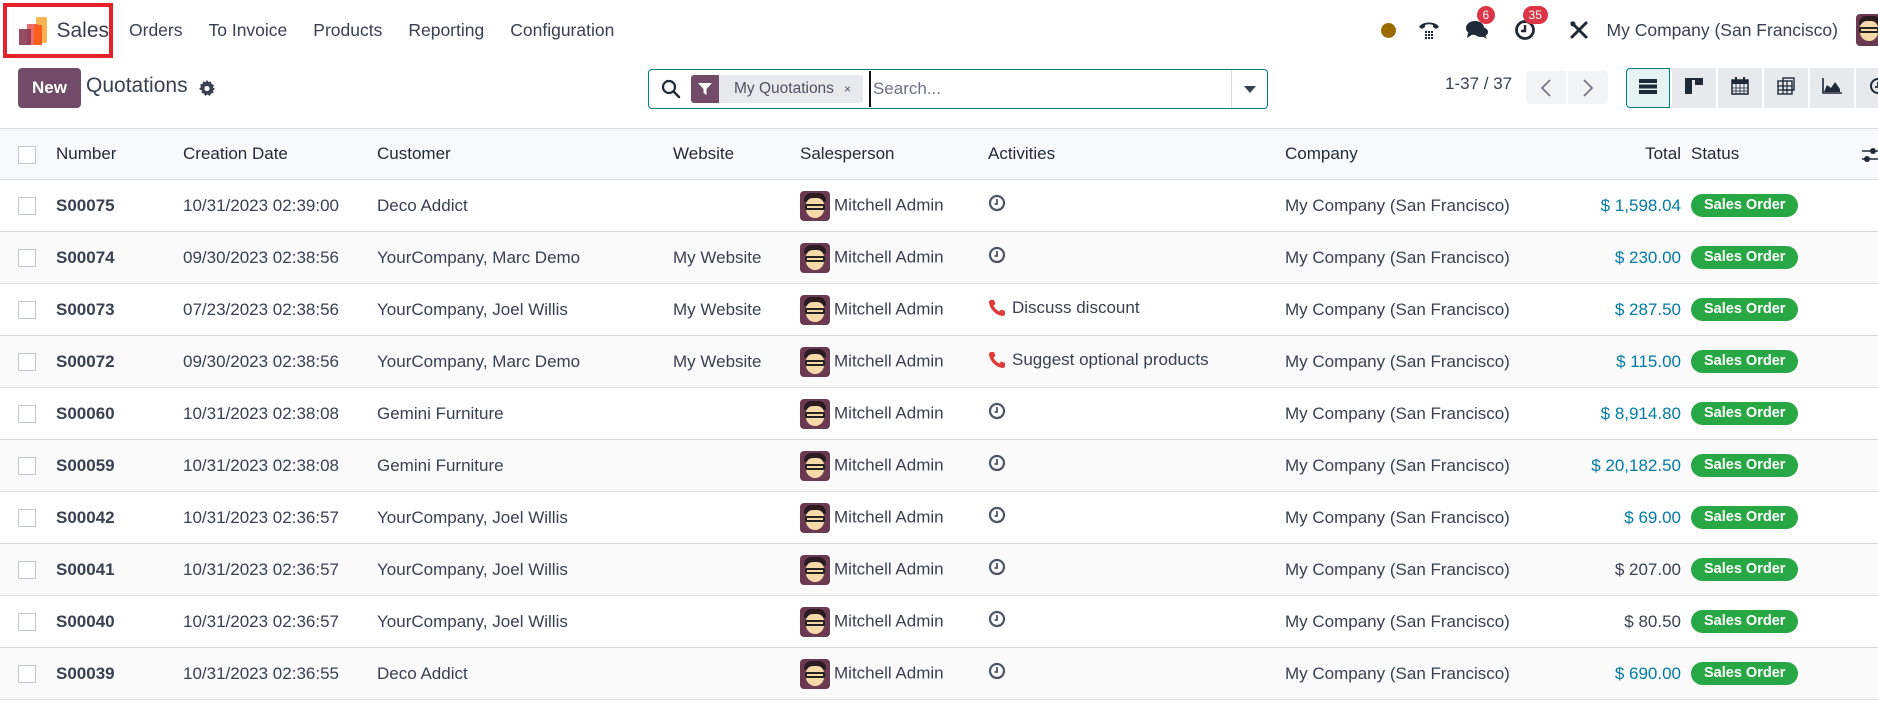  Describe the element at coordinates (207, 88) in the screenshot. I see `gear-icon` at that location.